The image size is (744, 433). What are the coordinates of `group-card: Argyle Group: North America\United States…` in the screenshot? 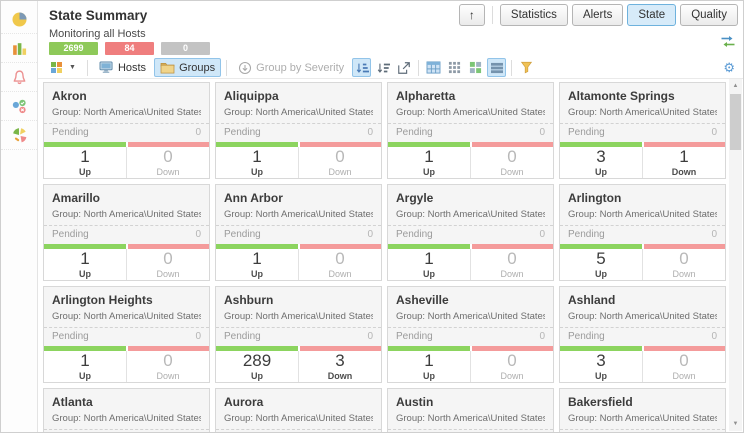 It's located at (470, 232).